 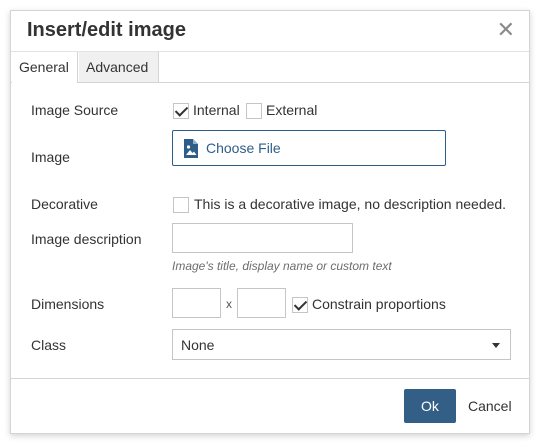 What do you see at coordinates (49, 345) in the screenshot?
I see `class-label: Class` at bounding box center [49, 345].